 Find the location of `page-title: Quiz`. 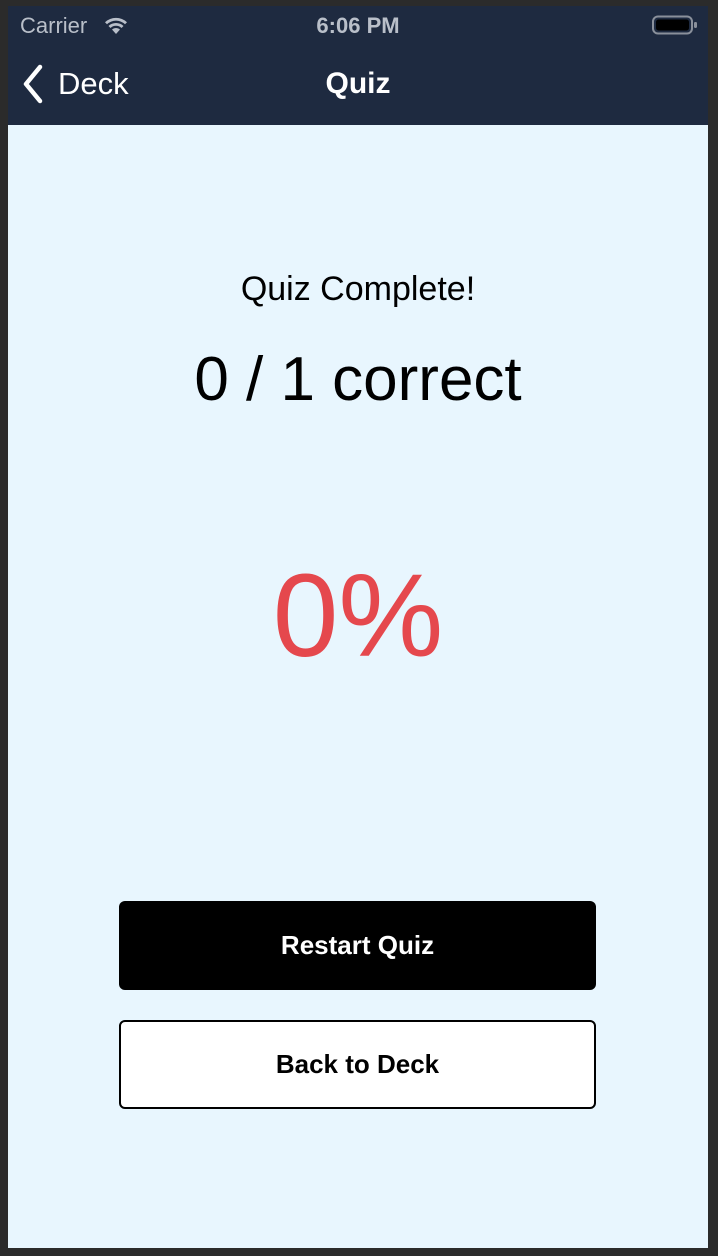

page-title: Quiz is located at coordinates (358, 83).